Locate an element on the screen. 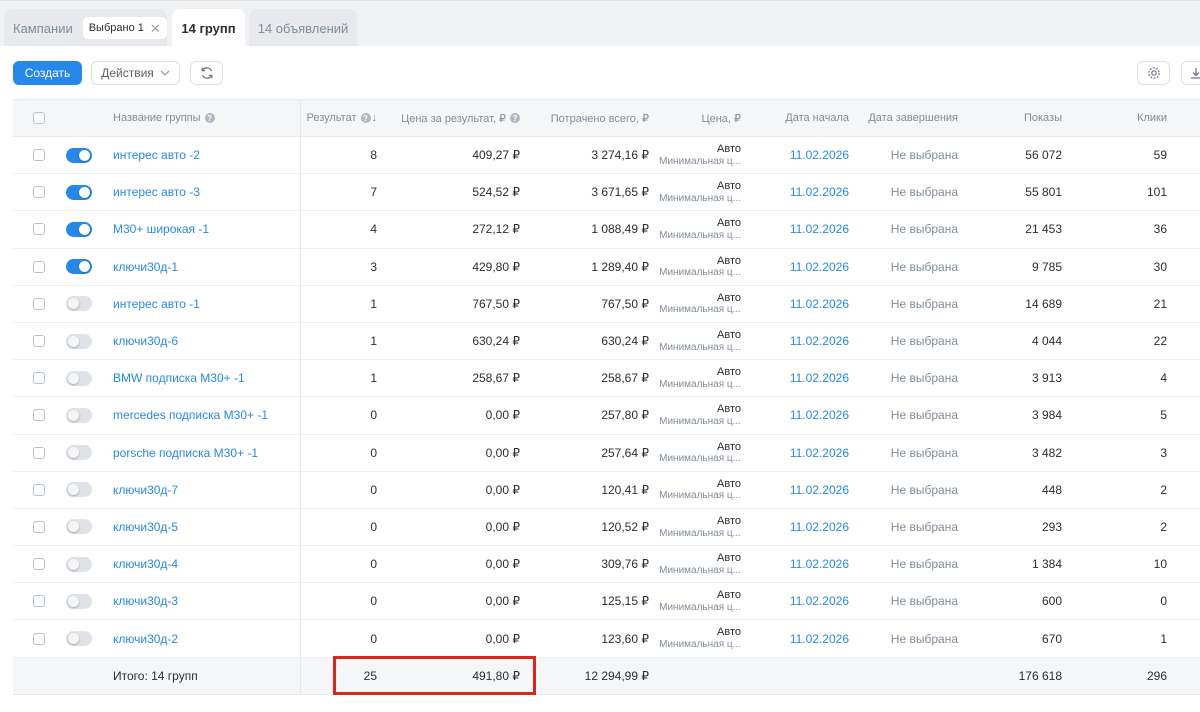 This screenshot has height=712, width=1200. close-icon: ✕ is located at coordinates (155, 28).